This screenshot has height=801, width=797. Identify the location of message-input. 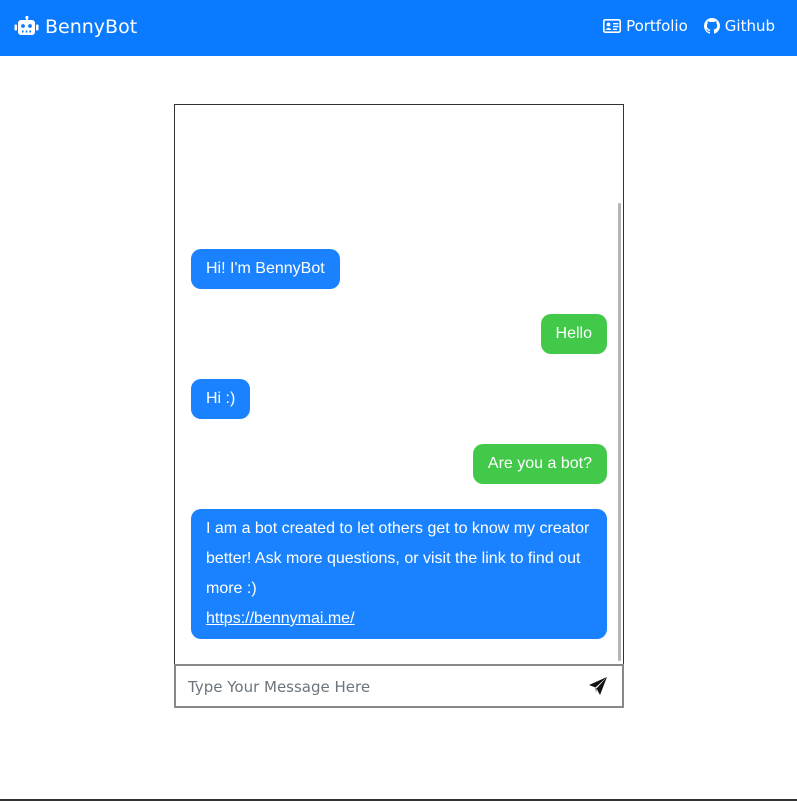
(383, 687).